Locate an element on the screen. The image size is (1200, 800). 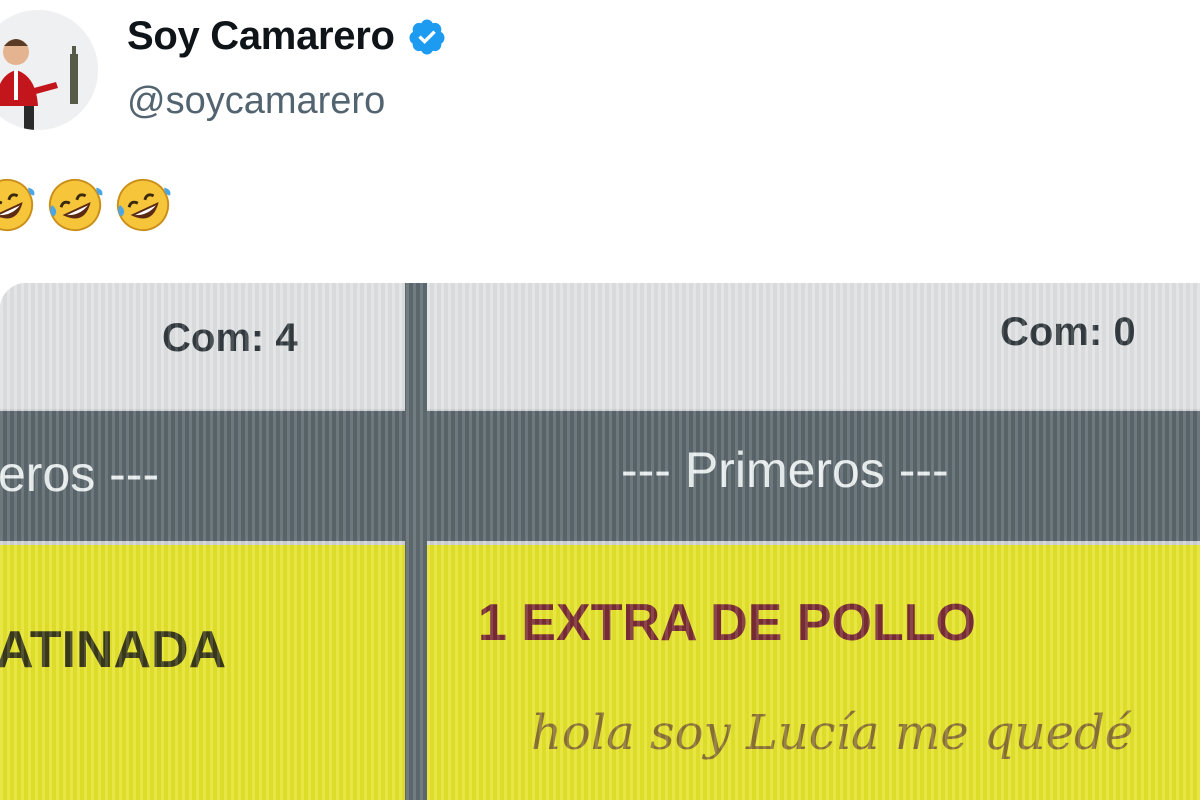
left-order-item: ATINADA is located at coordinates (113, 650).